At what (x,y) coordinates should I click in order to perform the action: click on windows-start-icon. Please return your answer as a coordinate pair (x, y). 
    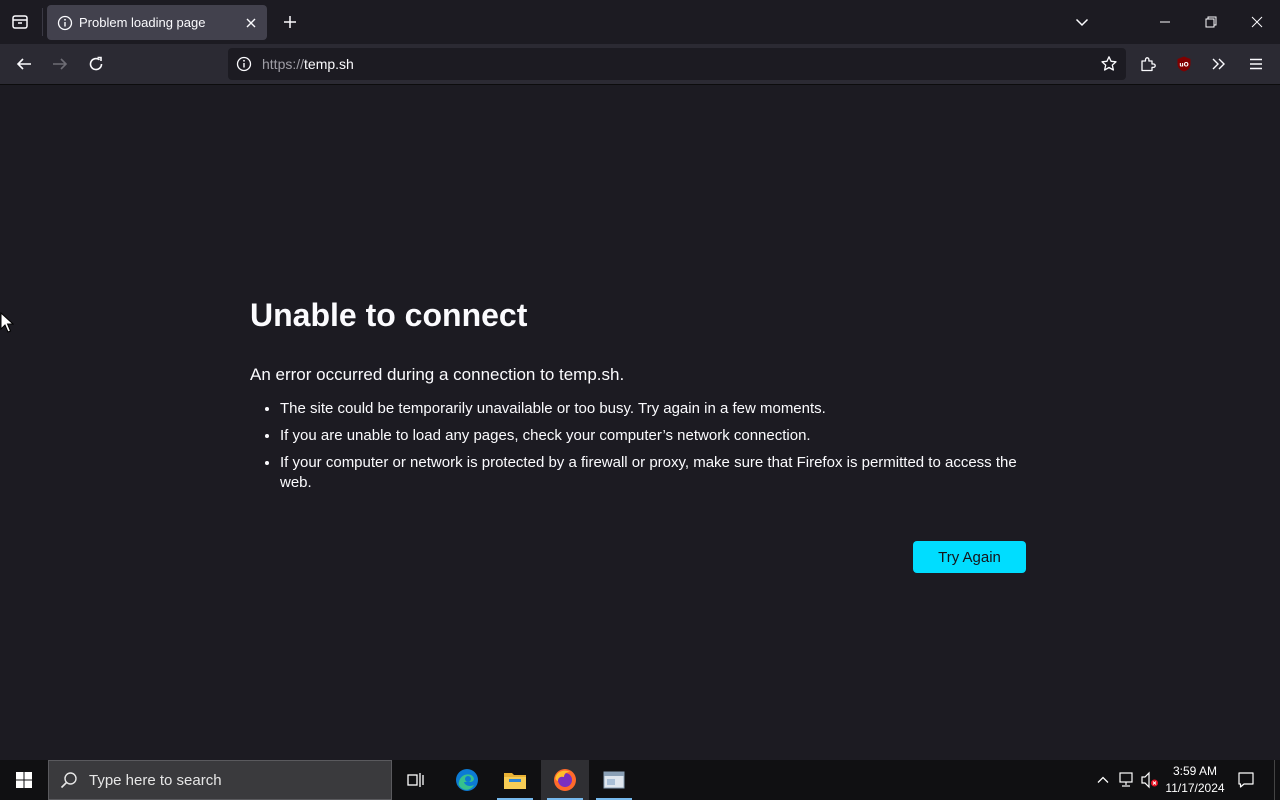
    Looking at the image, I should click on (24, 780).